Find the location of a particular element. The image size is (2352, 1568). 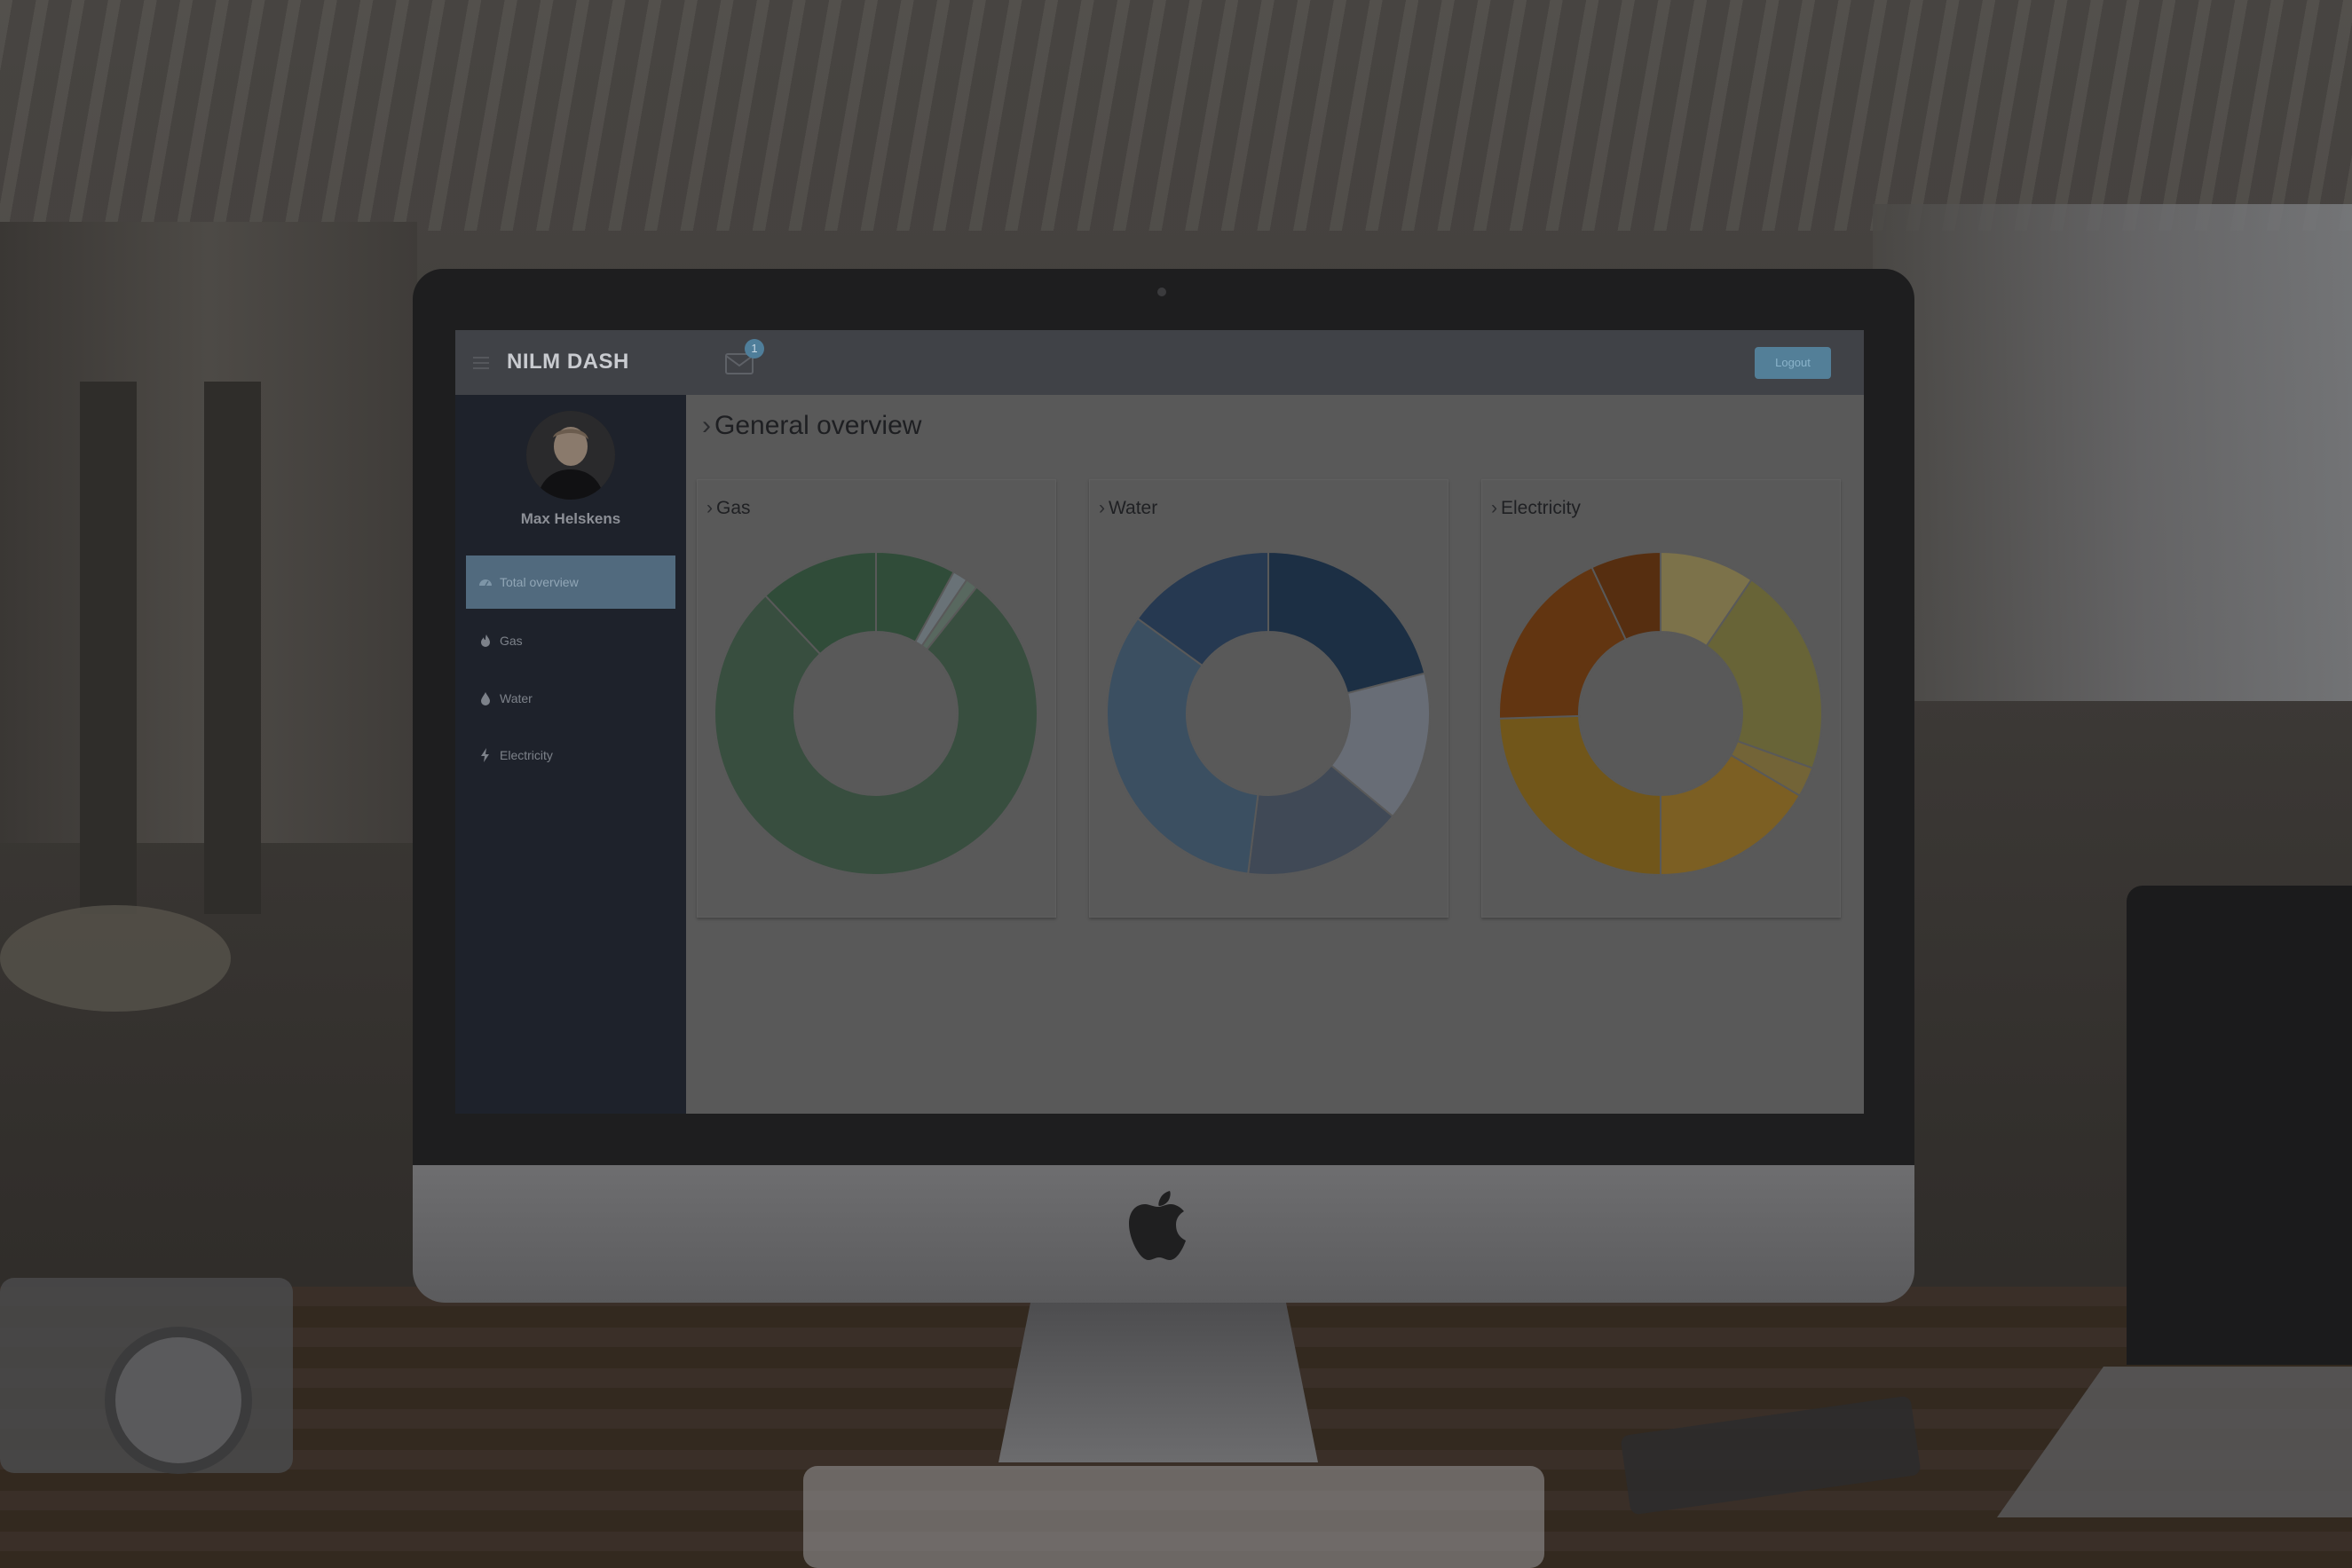

background-plant is located at coordinates (116, 958).